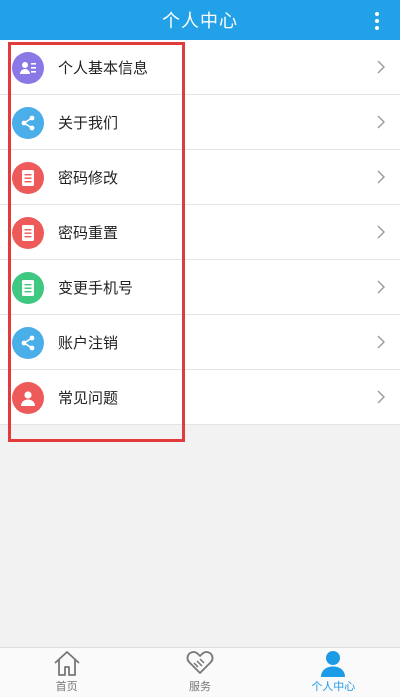 The image size is (400, 697). I want to click on menu-item-label: 变更手机号, so click(96, 287).